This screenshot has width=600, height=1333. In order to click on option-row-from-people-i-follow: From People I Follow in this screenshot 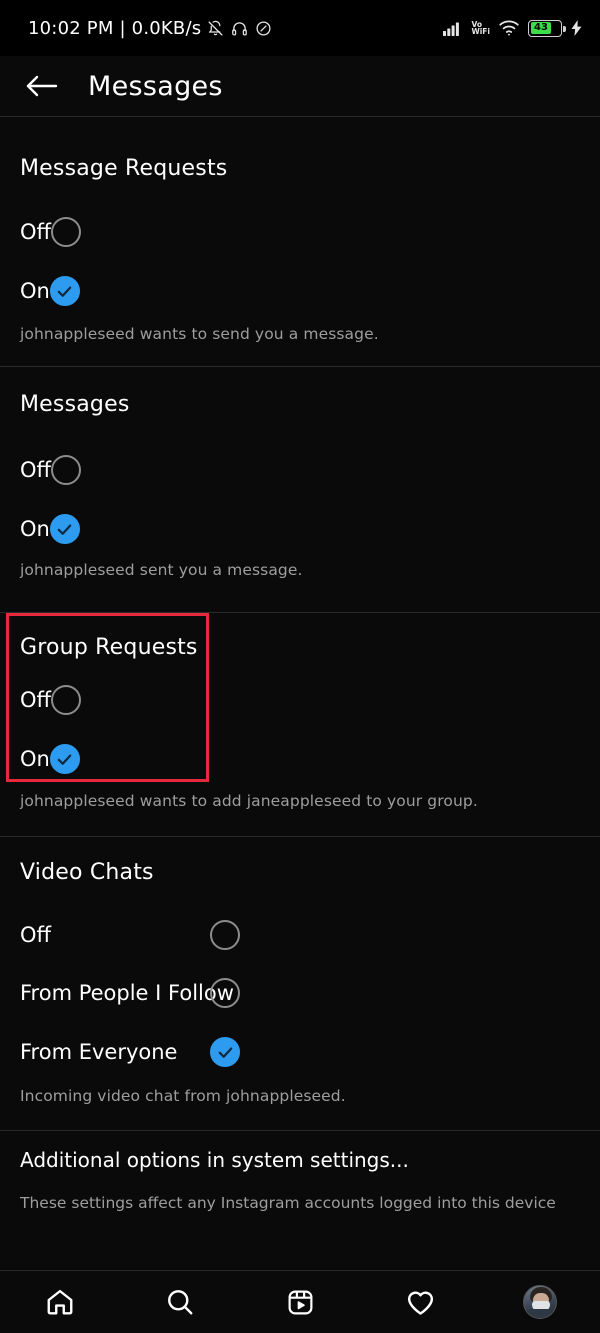, I will do `click(130, 993)`.